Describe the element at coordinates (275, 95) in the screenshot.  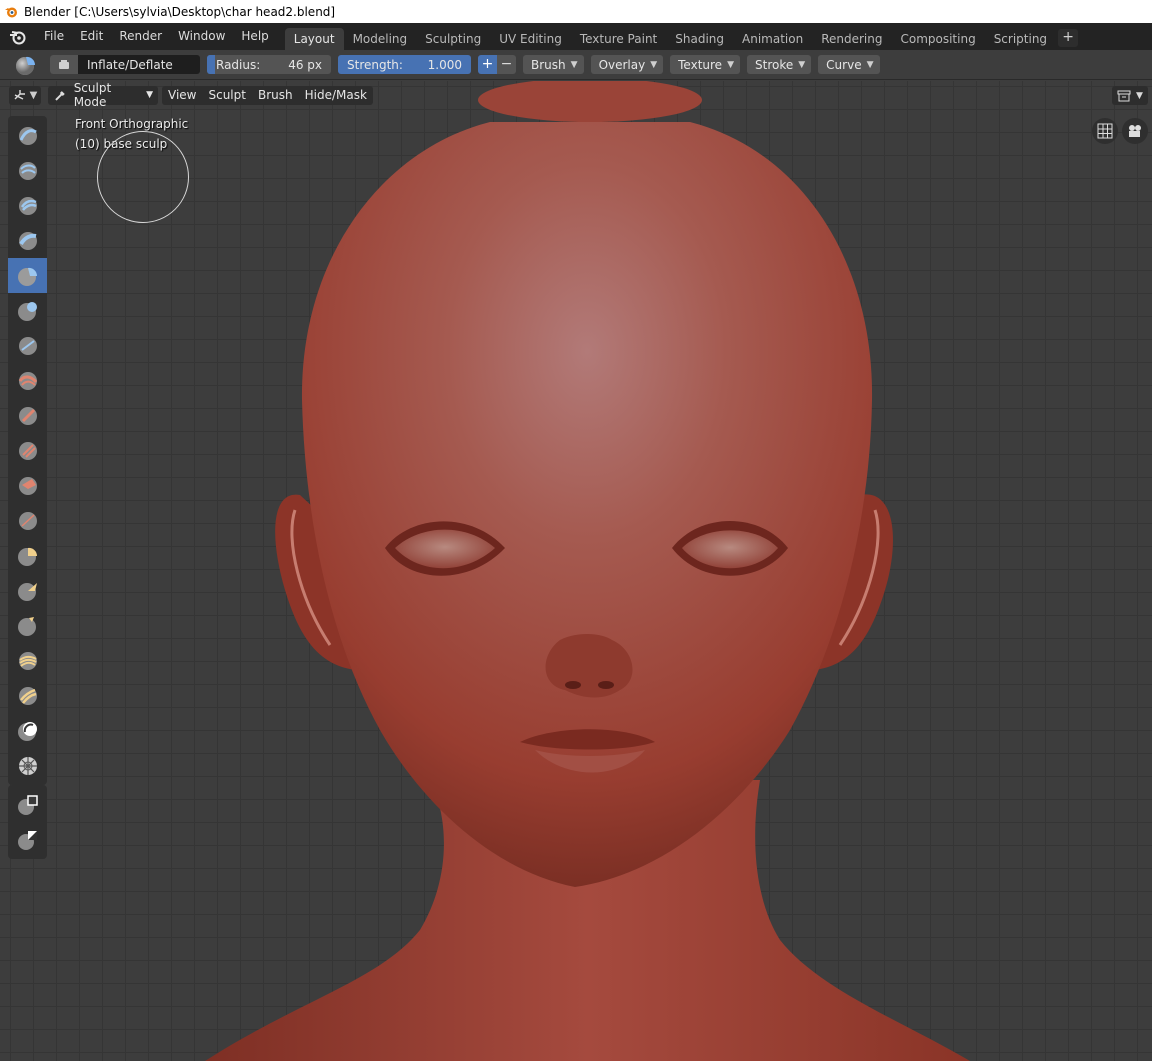
I see `menu-brush: Brush` at that location.